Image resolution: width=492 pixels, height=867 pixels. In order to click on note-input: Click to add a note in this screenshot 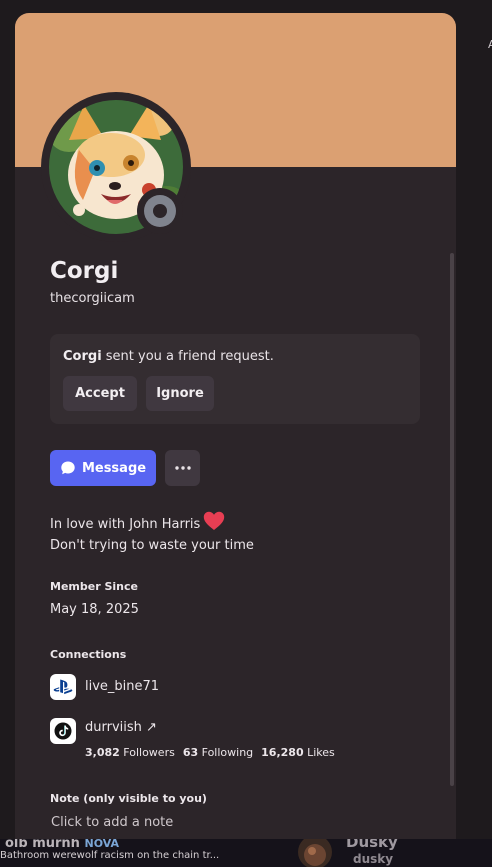, I will do `click(112, 822)`.